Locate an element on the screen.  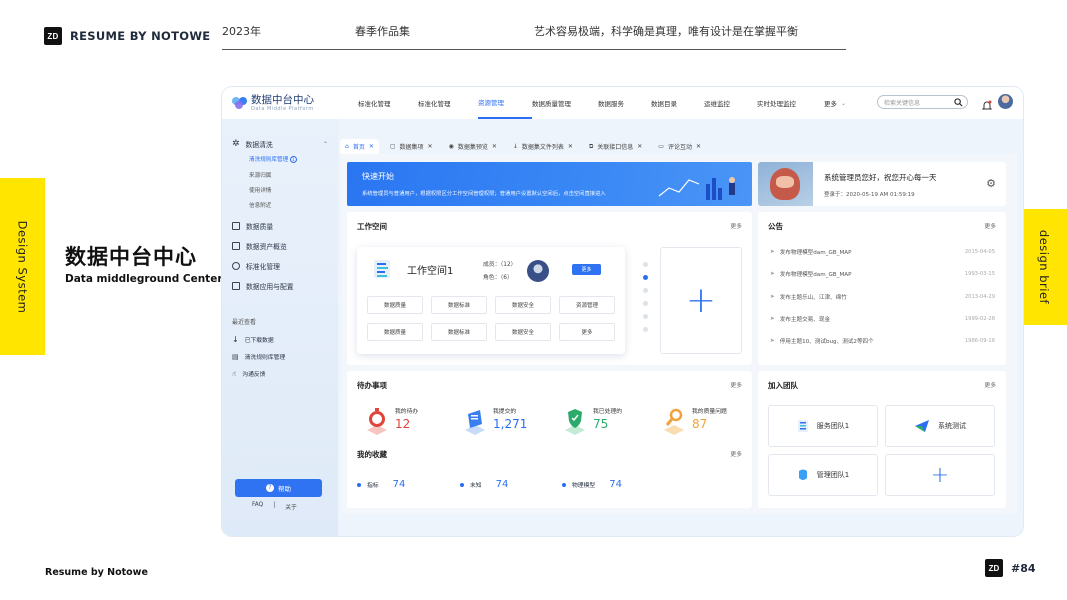
notice-text: 停用主题10、测试bug、测试2等四个 is located at coordinates (826, 342).